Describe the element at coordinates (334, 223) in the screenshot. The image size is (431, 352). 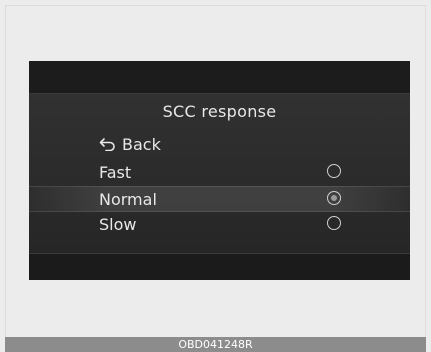
I see `radio-slow` at that location.